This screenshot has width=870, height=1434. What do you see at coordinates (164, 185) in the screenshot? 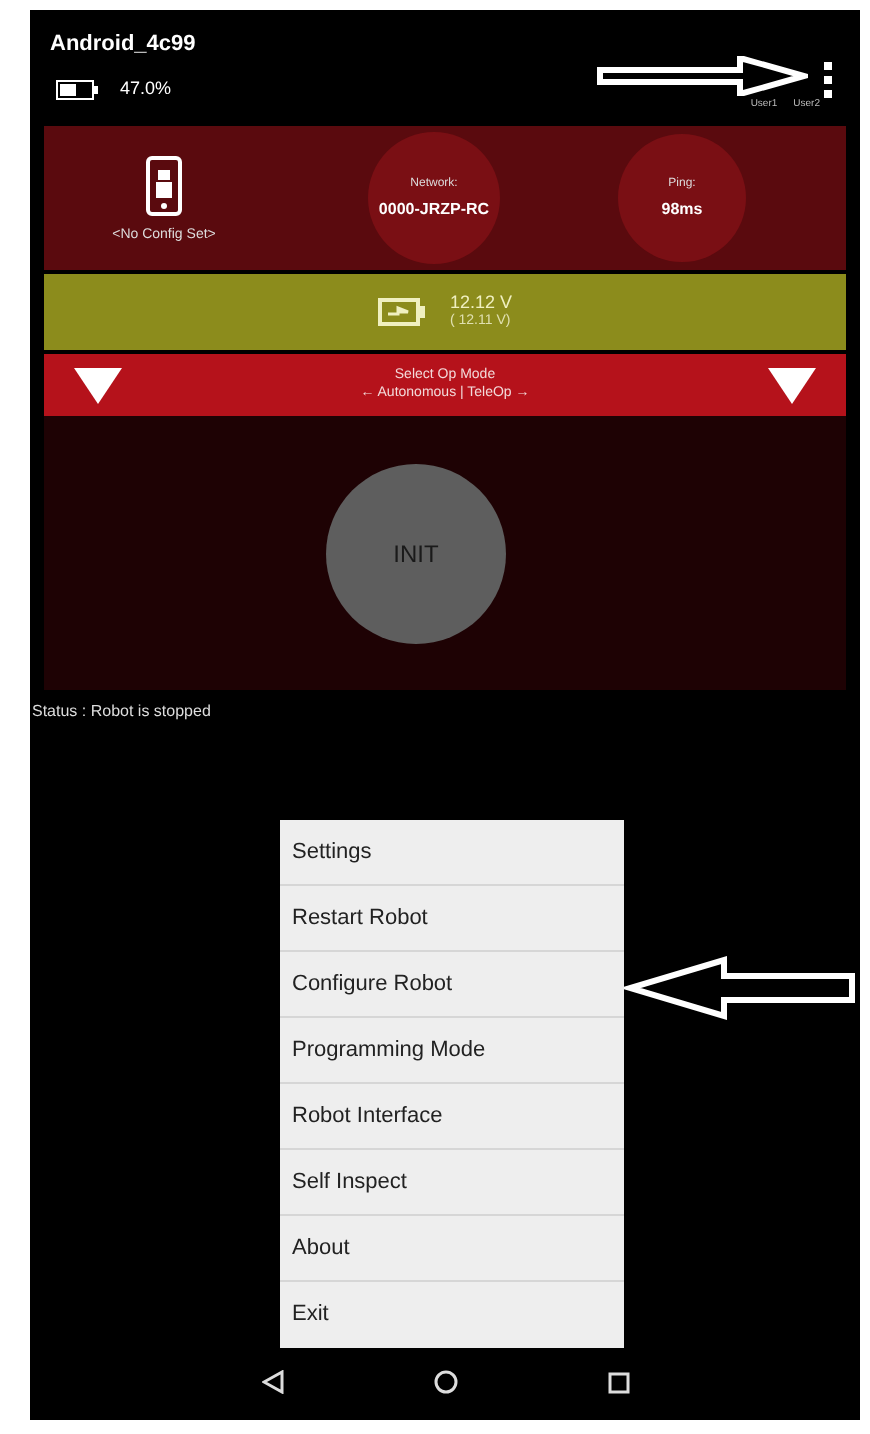
I see `phone-robot-icon` at bounding box center [164, 185].